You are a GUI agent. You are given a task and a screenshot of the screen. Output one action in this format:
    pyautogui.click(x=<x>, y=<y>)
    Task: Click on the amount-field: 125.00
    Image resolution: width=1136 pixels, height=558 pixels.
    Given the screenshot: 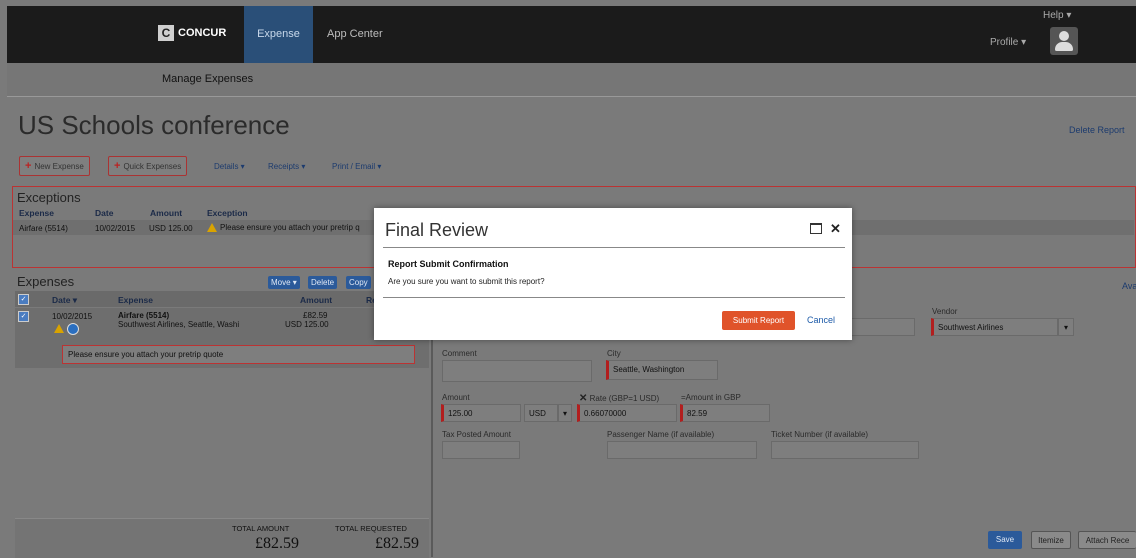 What is the action you would take?
    pyautogui.click(x=481, y=413)
    